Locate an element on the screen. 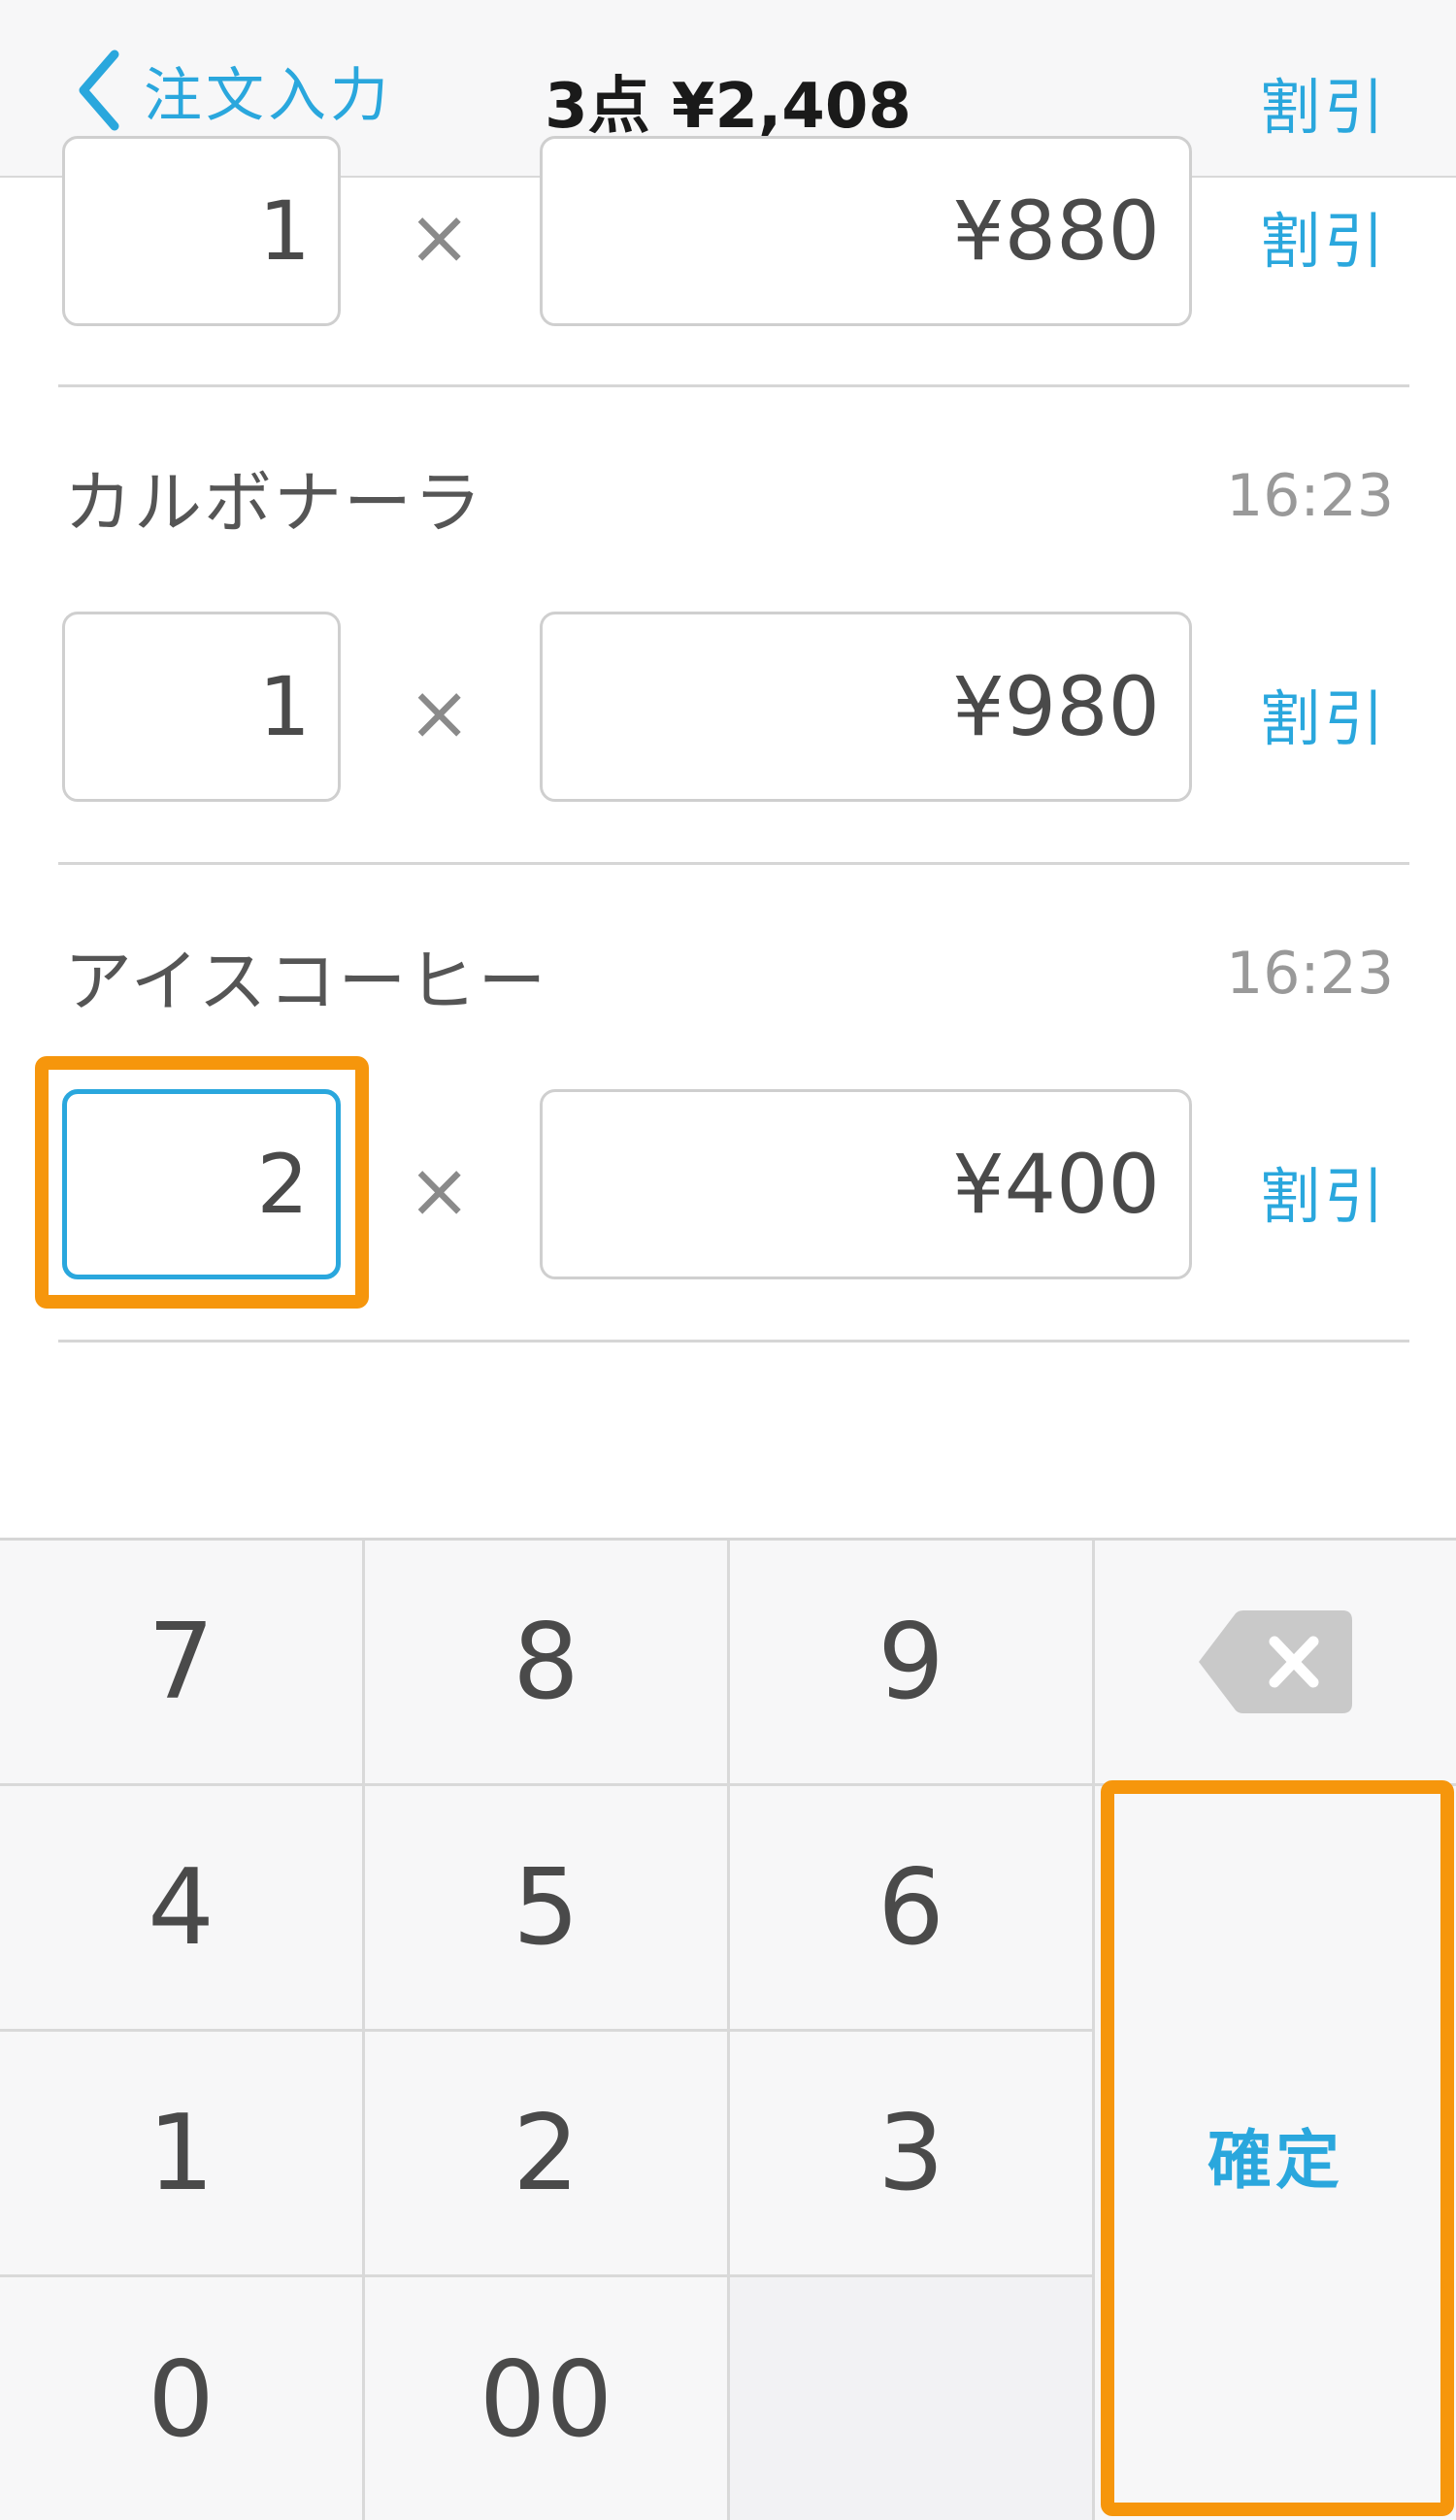 The width and height of the screenshot is (1456, 2520). key-label: 1 is located at coordinates (181, 2153).